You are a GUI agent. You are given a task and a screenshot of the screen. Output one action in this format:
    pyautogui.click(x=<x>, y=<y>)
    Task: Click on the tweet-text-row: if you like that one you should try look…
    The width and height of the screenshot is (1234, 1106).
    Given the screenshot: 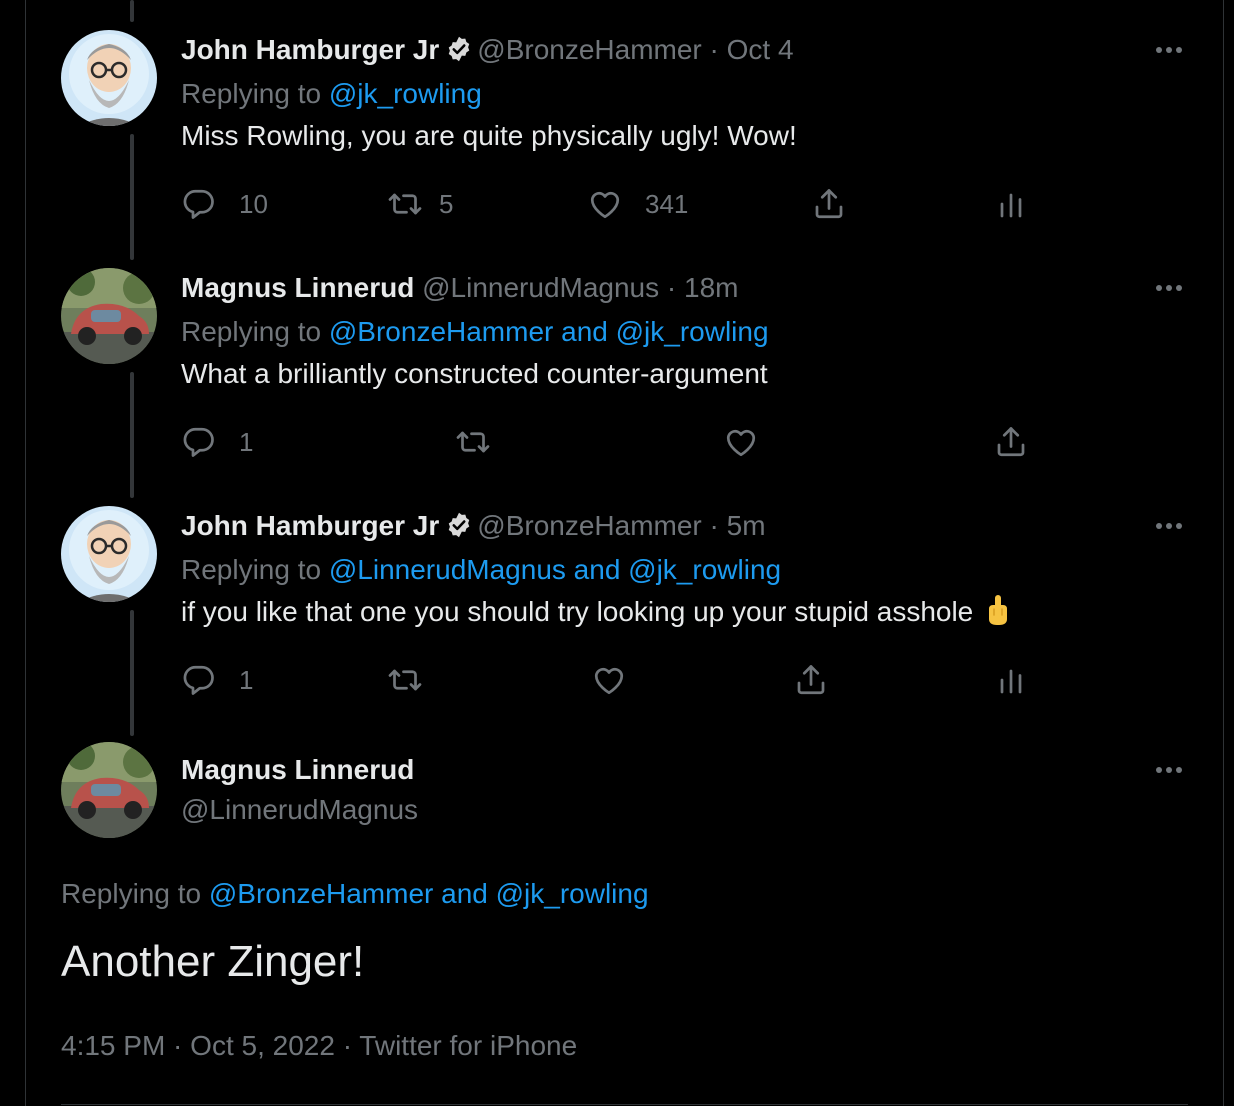 What is the action you would take?
    pyautogui.click(x=682, y=612)
    